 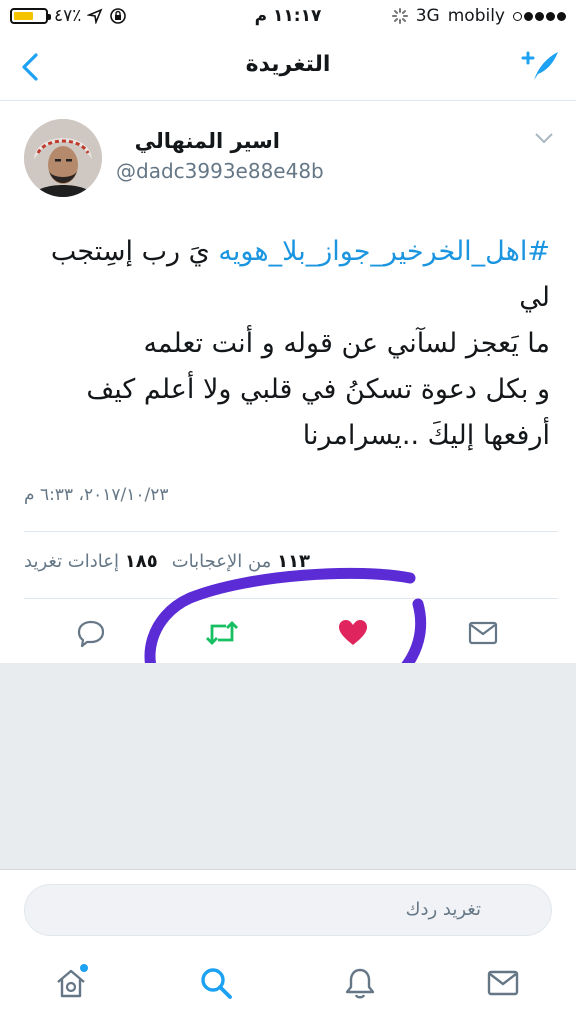 What do you see at coordinates (539, 16) in the screenshot?
I see `signal-strength-icon` at bounding box center [539, 16].